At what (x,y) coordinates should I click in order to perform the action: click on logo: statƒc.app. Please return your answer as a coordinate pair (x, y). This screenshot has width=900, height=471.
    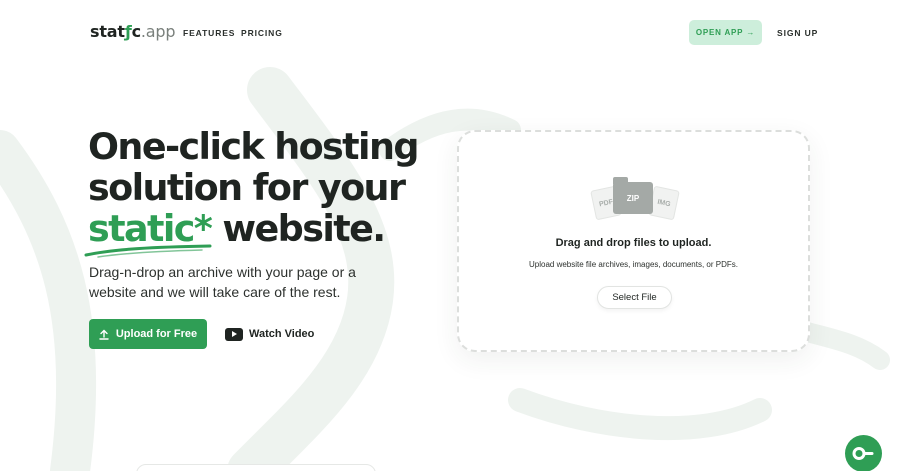
    Looking at the image, I should click on (132, 31).